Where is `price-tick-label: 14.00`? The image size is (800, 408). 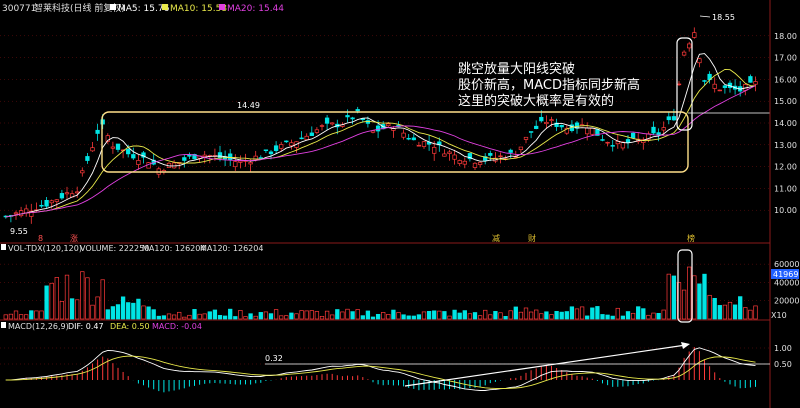 price-tick-label: 14.00 is located at coordinates (785, 123).